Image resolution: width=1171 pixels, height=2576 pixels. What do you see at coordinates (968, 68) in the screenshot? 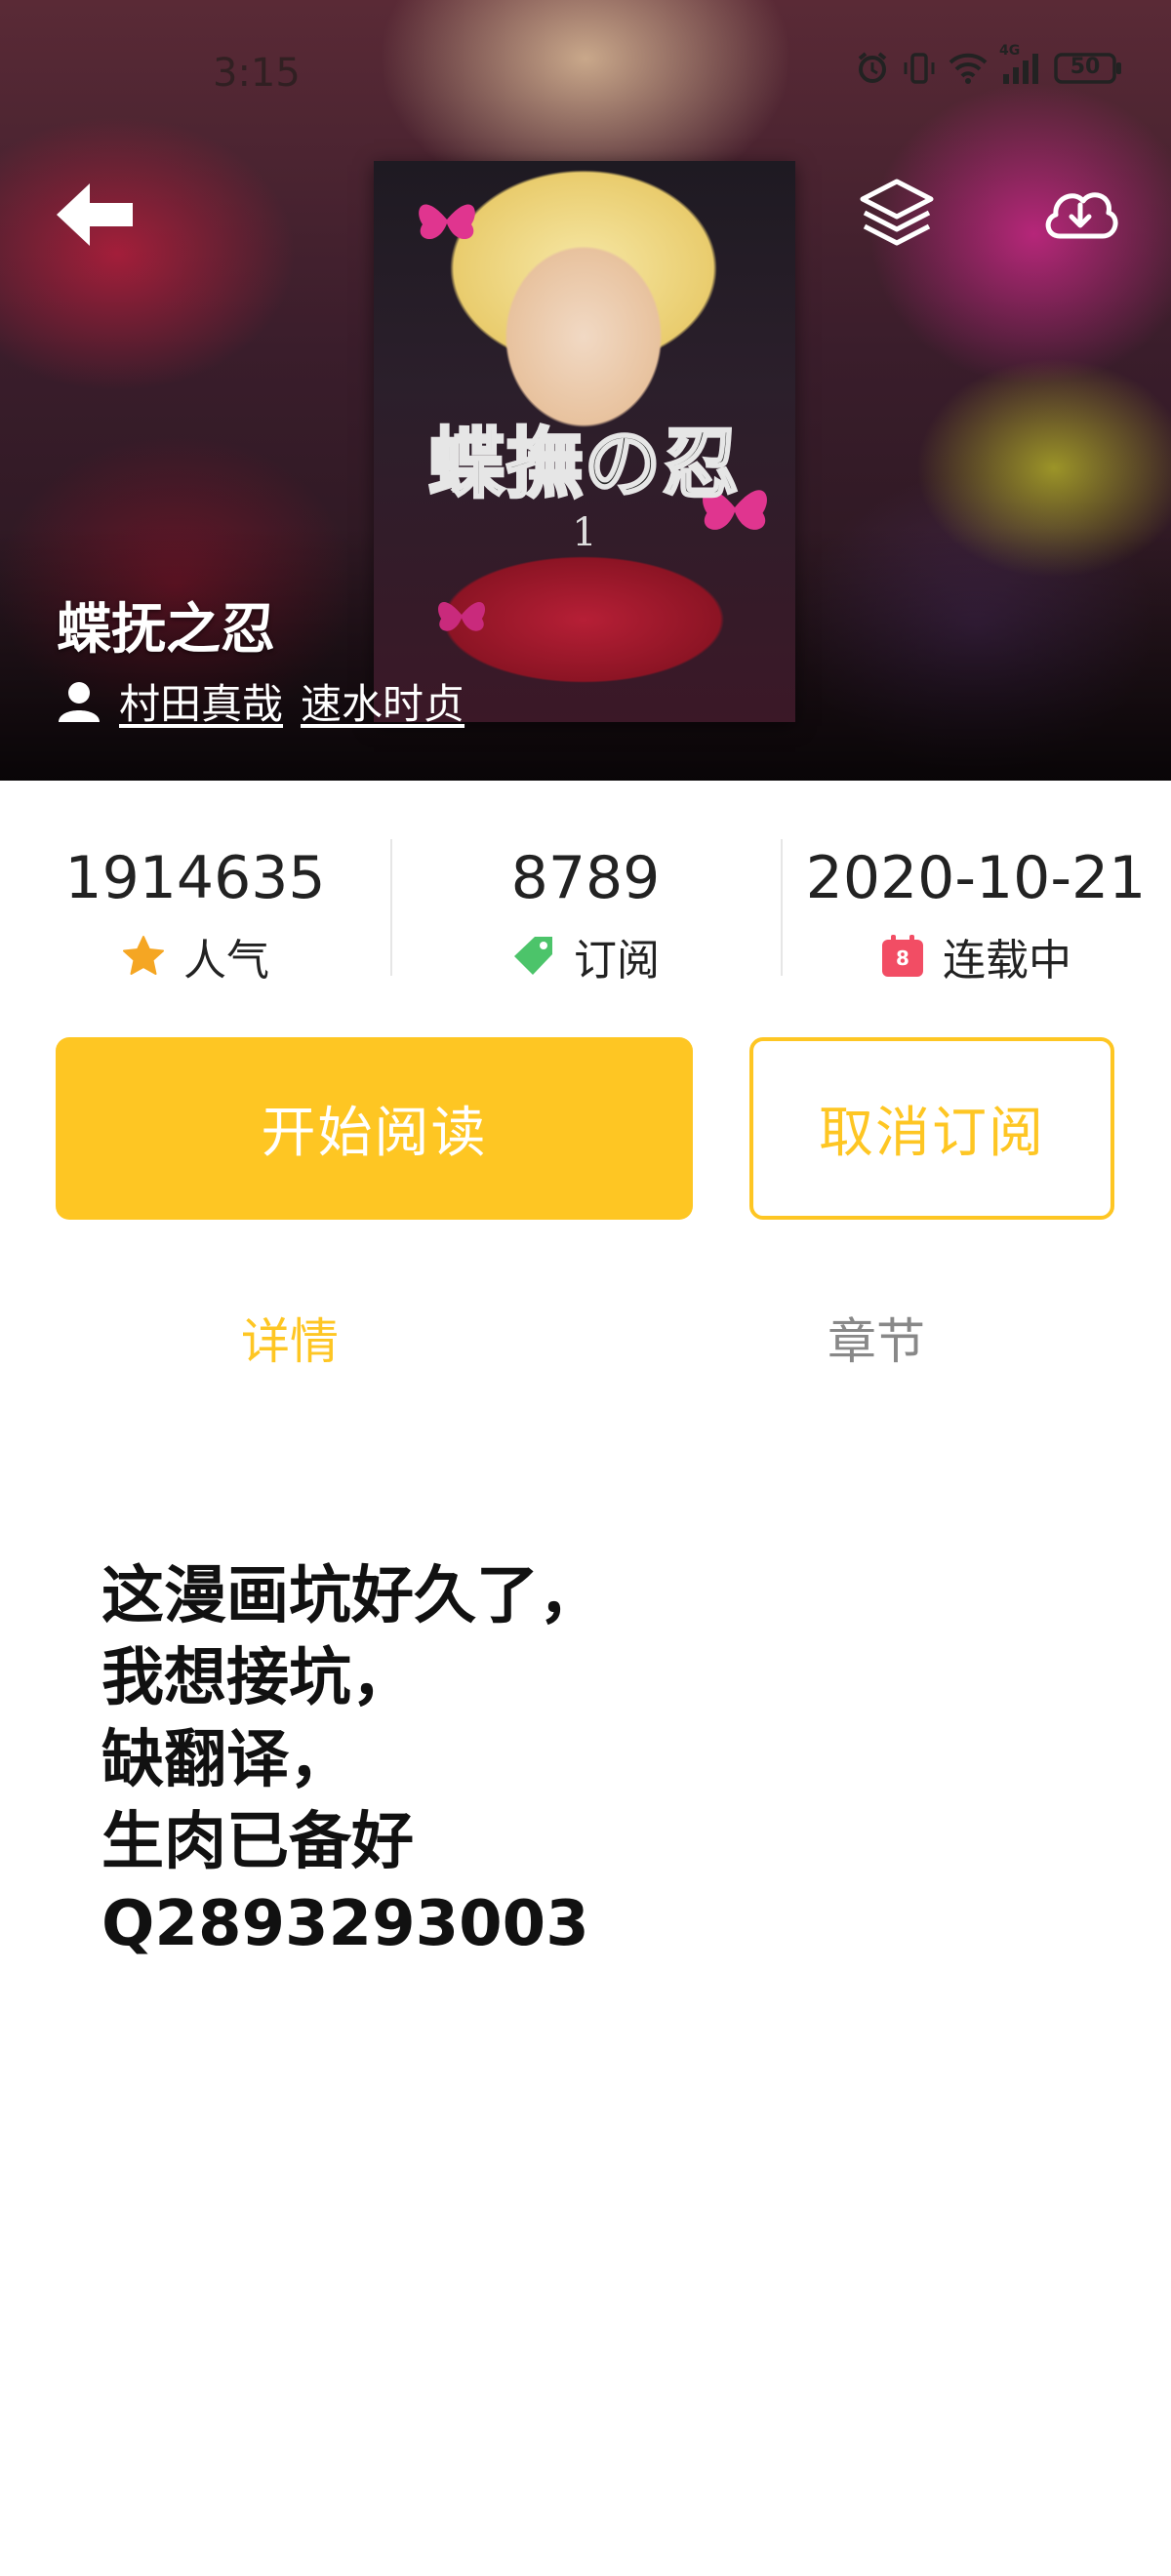
I see `wifi-icon` at bounding box center [968, 68].